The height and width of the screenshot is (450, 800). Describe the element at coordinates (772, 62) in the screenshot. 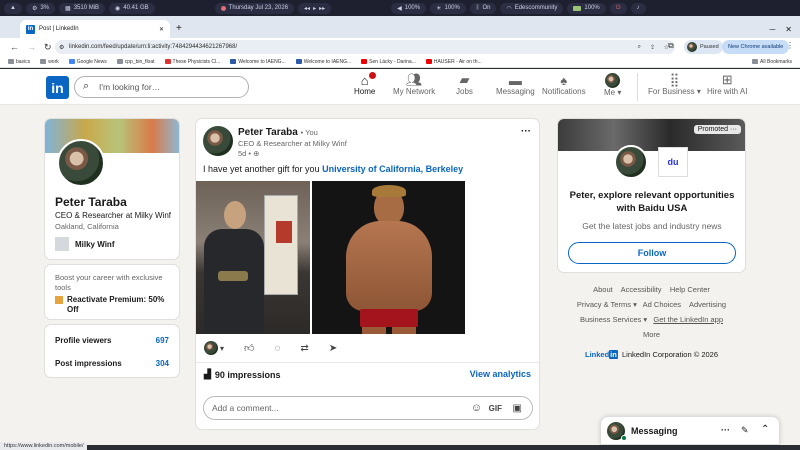

I see `all-bookmarks: All Bookmarks` at that location.